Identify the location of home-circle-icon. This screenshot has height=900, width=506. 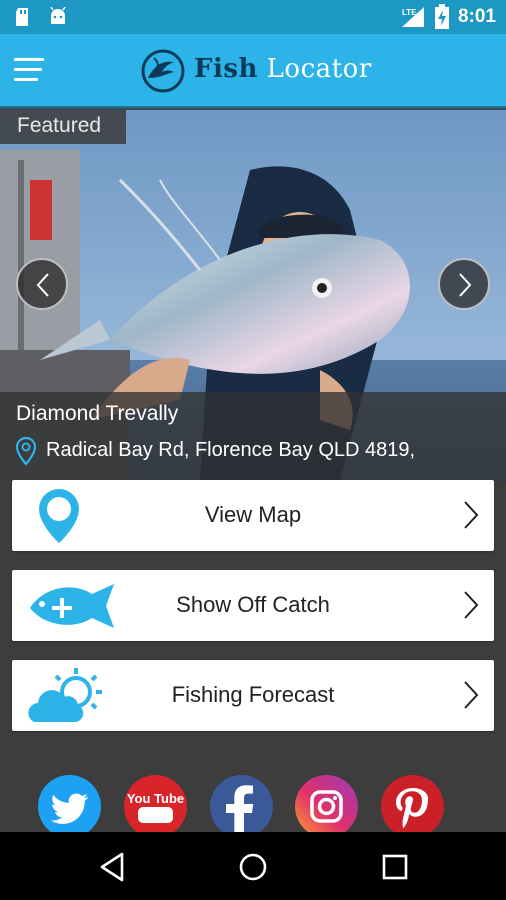
(253, 867).